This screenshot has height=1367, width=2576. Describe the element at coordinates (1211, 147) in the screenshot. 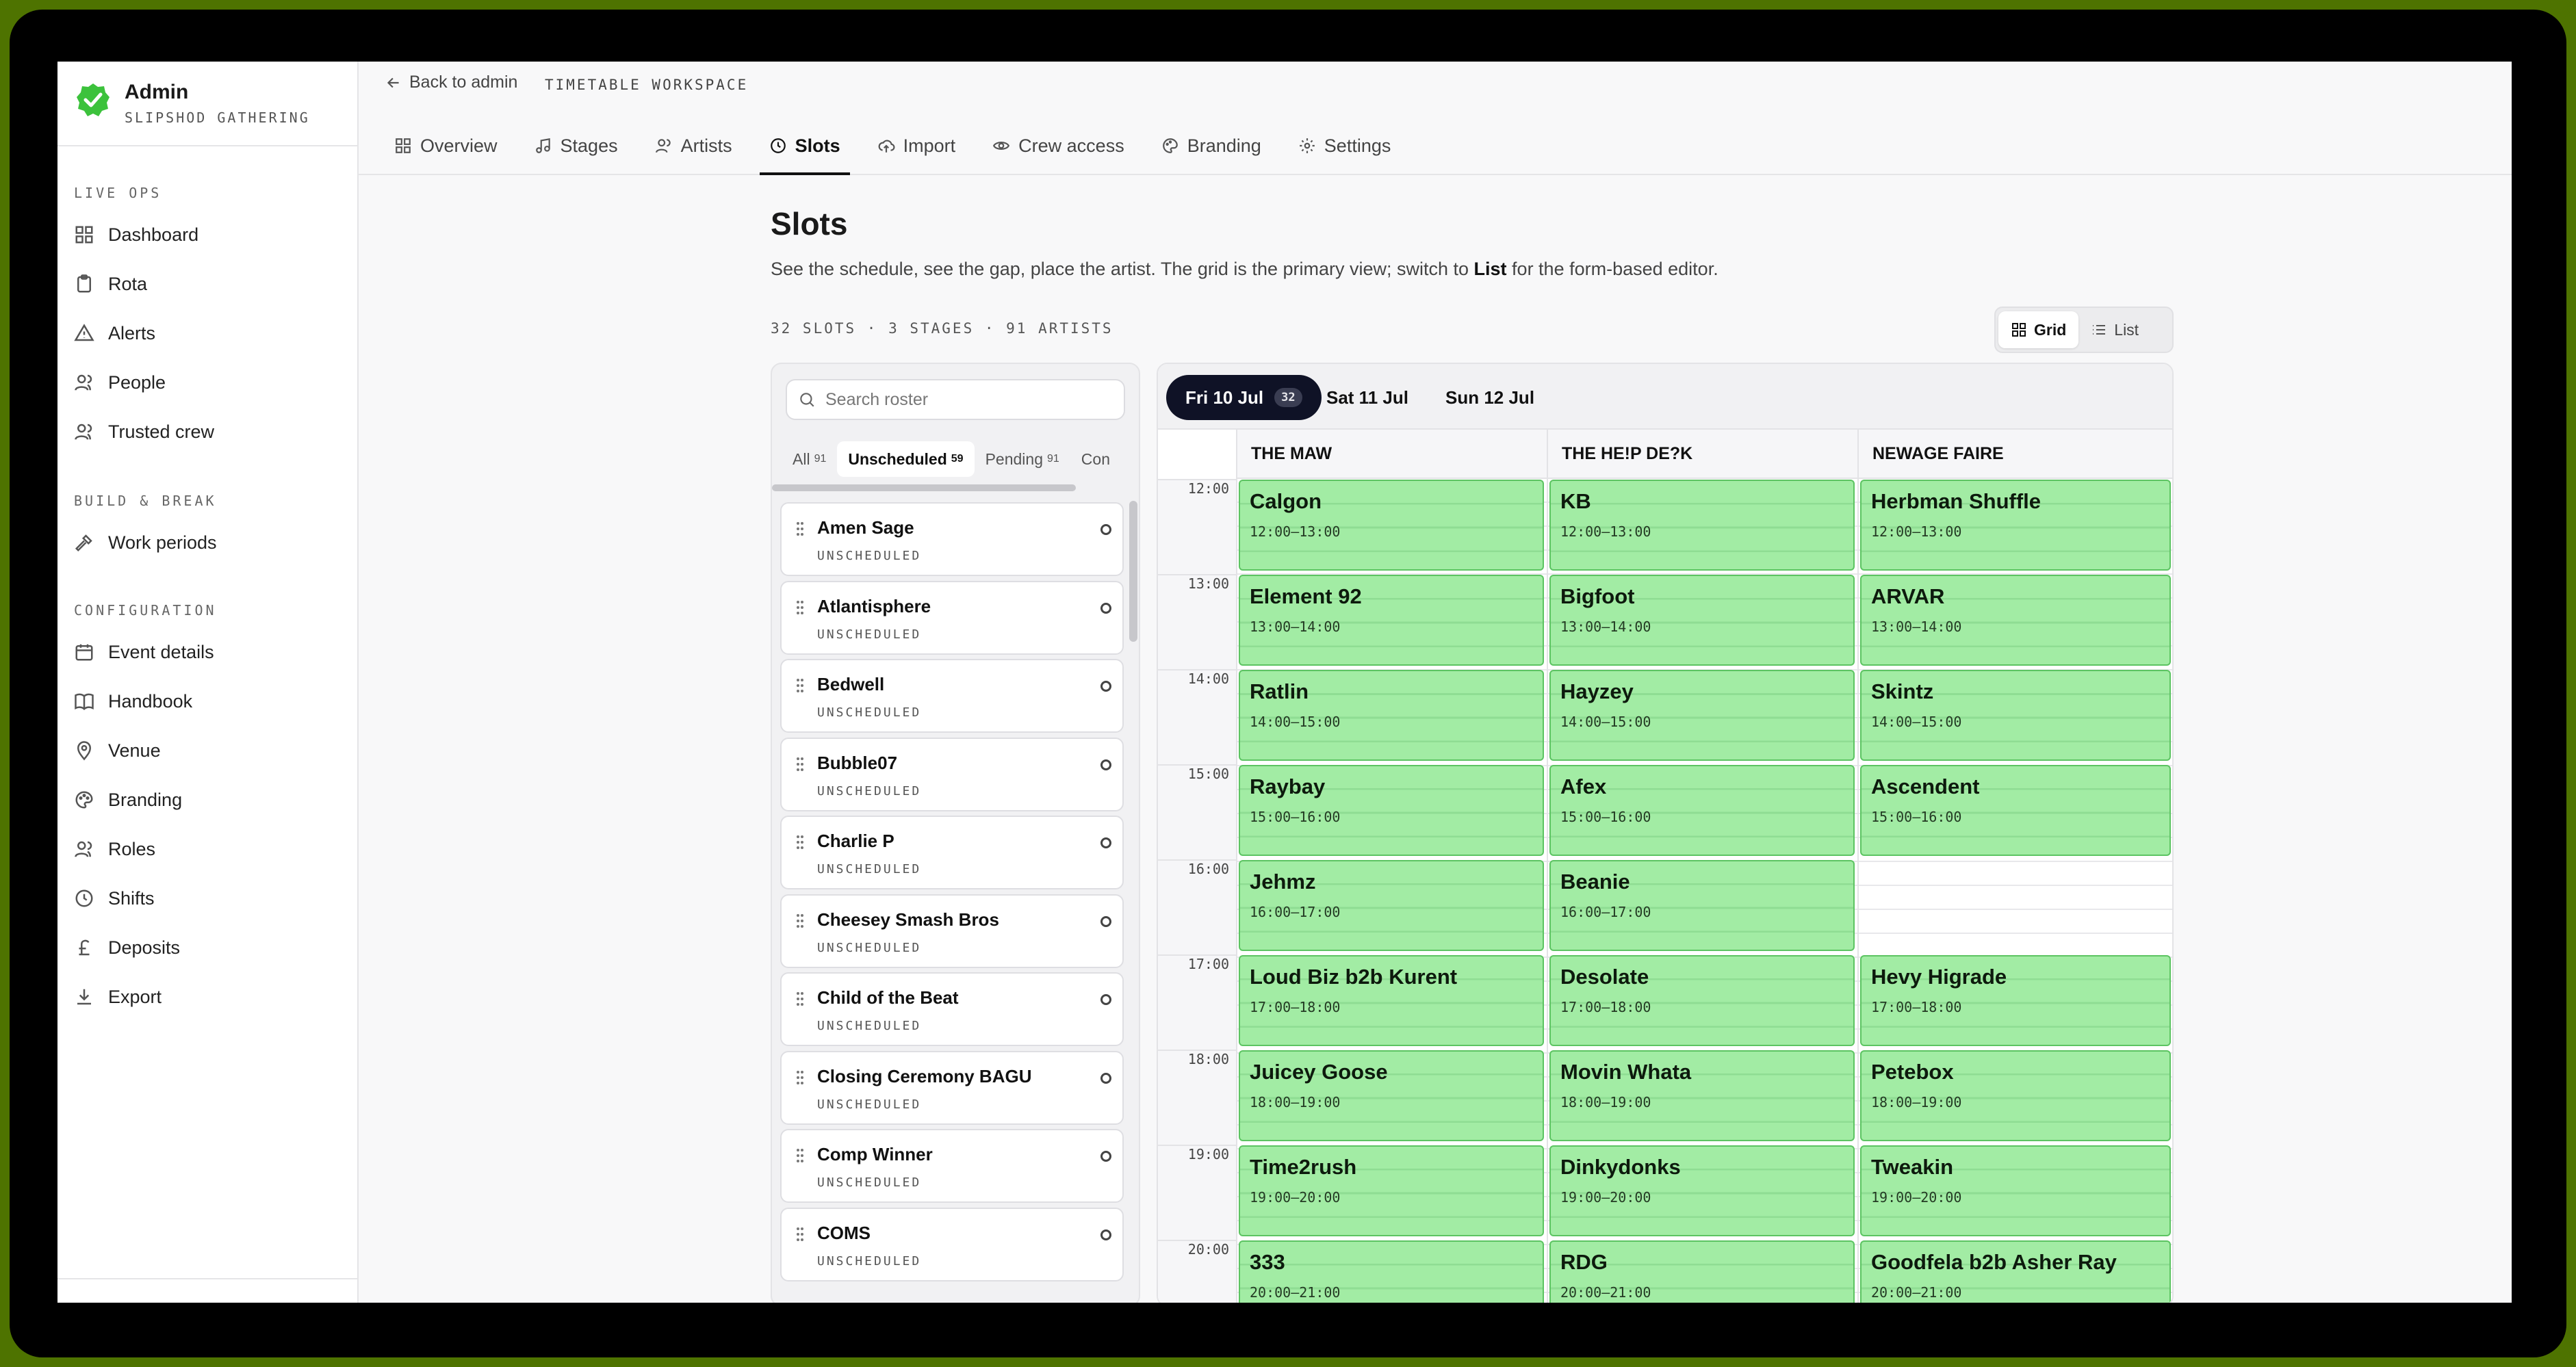

I see `tab-branding: Branding` at that location.